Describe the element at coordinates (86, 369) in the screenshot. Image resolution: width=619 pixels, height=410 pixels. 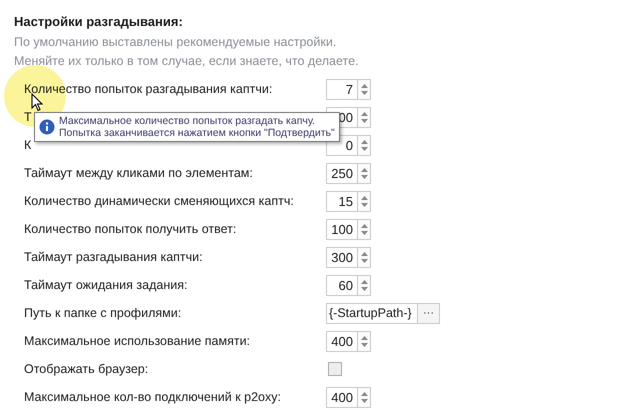
I see `setting-label: Отображать браузер:` at that location.